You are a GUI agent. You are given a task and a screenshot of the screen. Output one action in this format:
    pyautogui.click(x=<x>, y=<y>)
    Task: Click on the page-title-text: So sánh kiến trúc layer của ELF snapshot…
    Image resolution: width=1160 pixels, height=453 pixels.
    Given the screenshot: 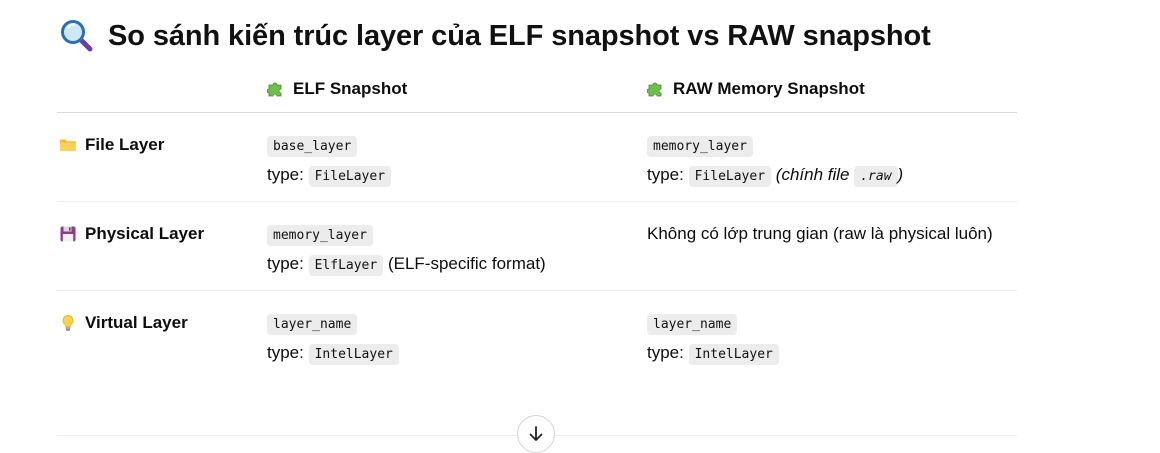 What is the action you would take?
    pyautogui.click(x=519, y=35)
    